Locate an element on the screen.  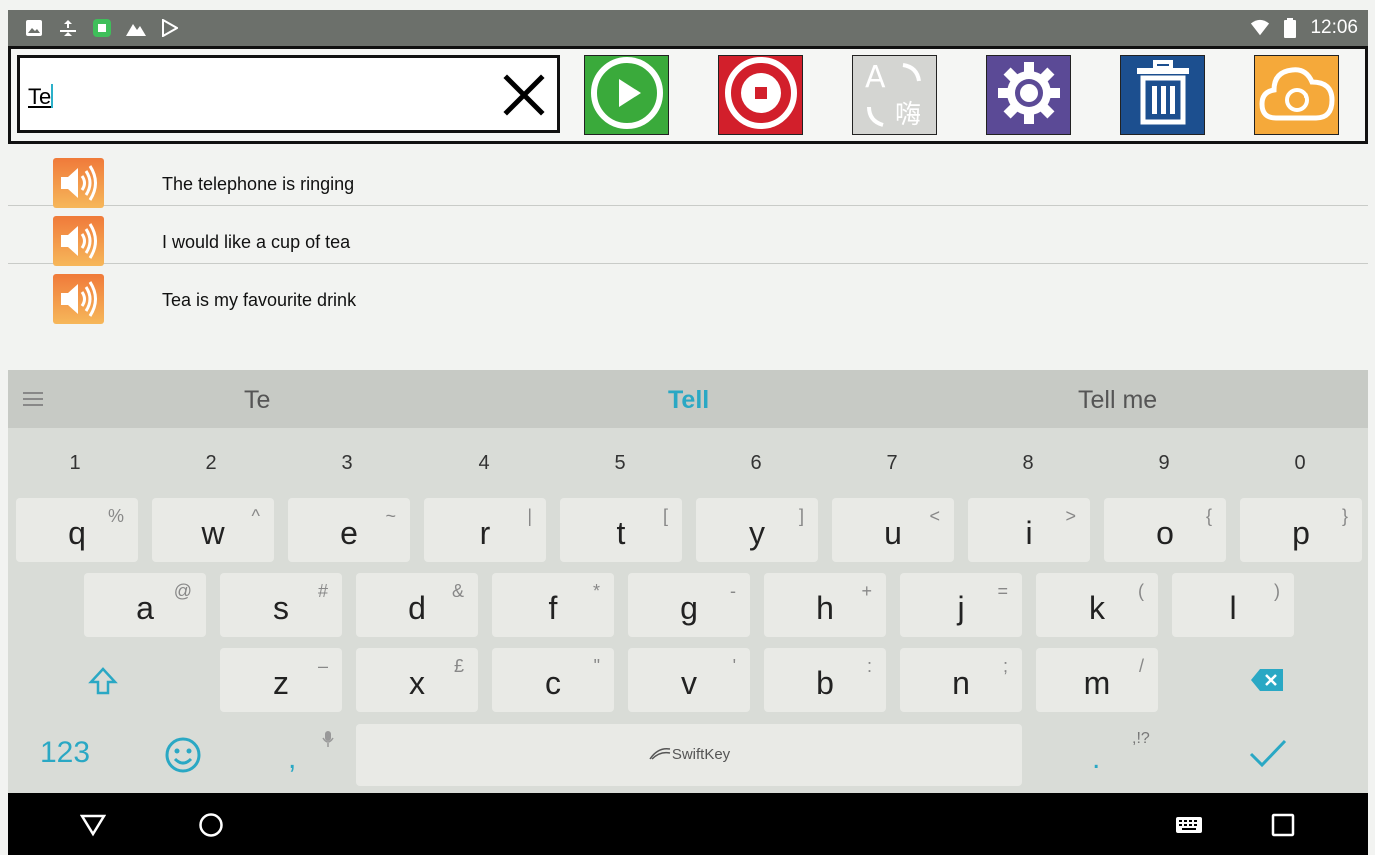
translate-button: A 嗨 is located at coordinates (894, 95).